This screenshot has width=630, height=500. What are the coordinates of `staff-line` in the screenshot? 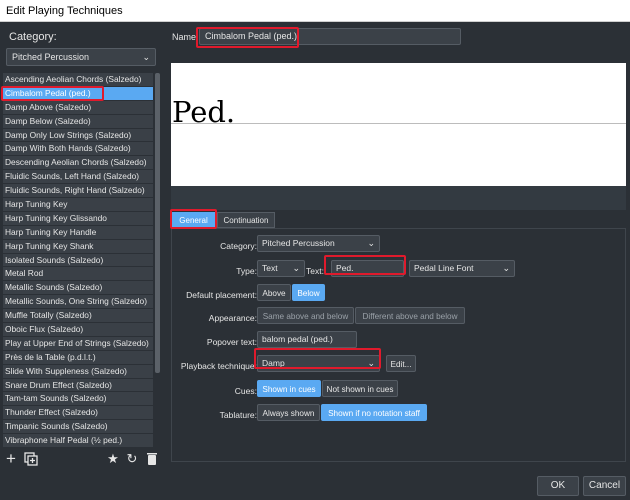 It's located at (398, 123).